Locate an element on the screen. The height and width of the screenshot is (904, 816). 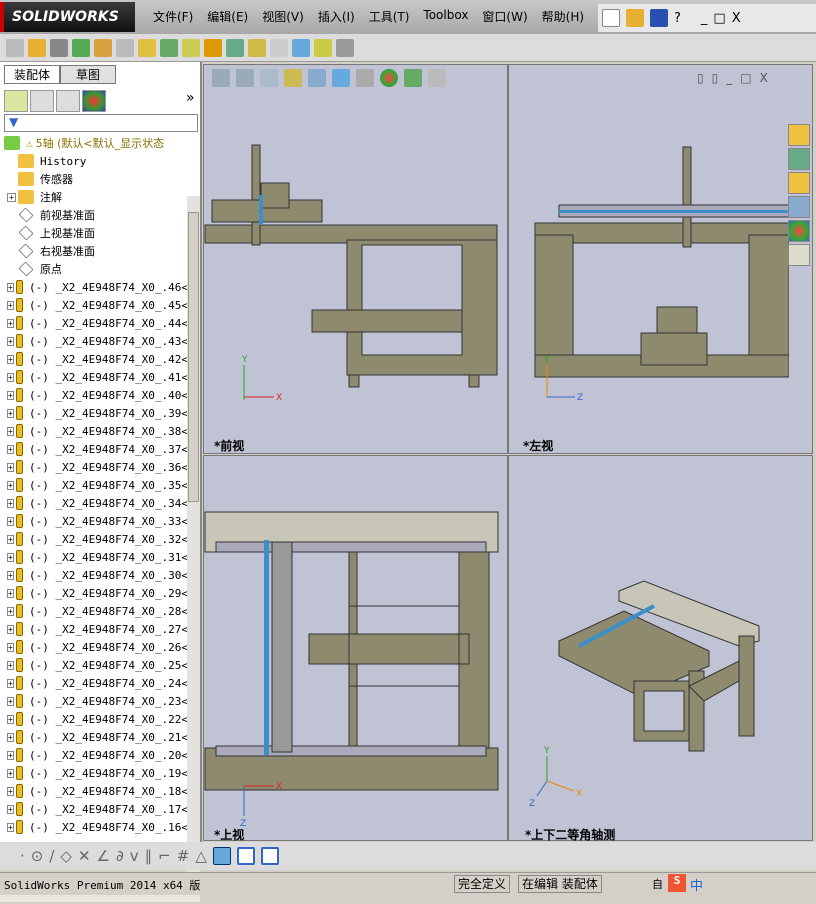
menu-item: 帮助(H) is located at coordinates (563, 16).